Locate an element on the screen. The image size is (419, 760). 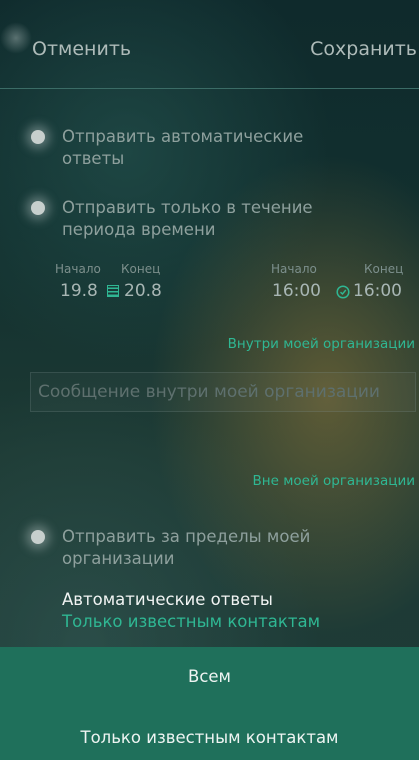
start-date-value: 19.8 is located at coordinates (79, 291).